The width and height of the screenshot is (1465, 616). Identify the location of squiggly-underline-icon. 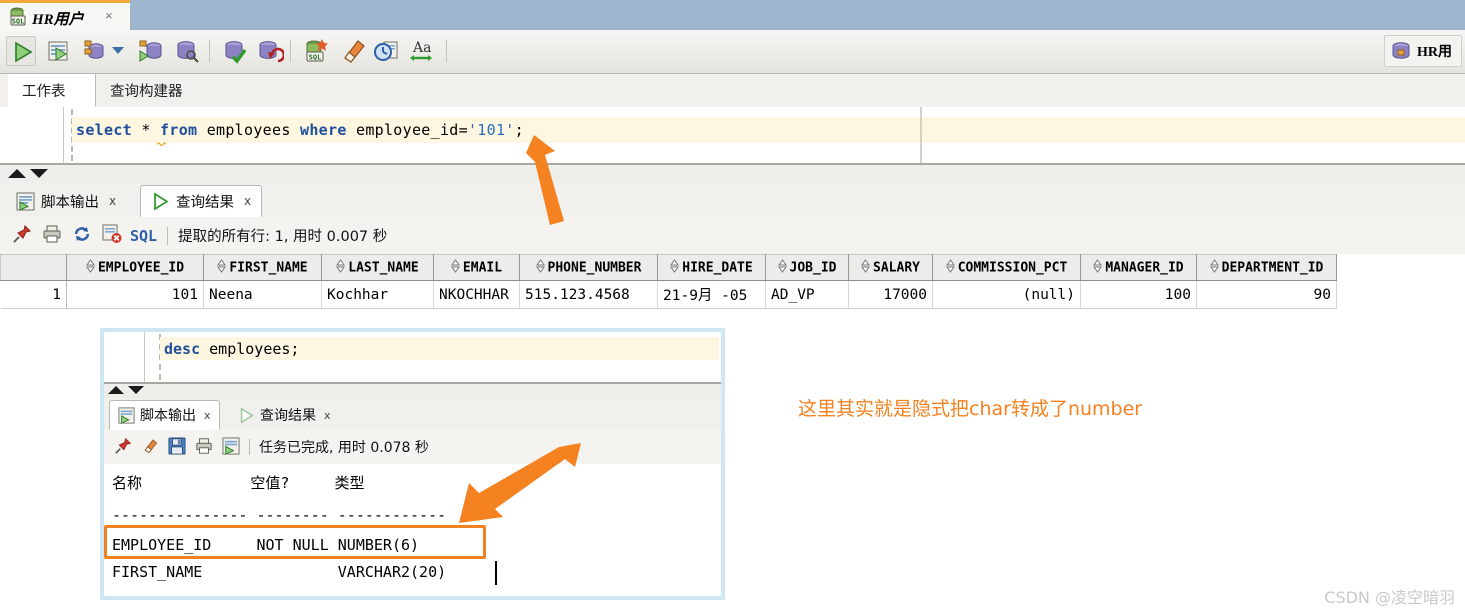
(162, 144).